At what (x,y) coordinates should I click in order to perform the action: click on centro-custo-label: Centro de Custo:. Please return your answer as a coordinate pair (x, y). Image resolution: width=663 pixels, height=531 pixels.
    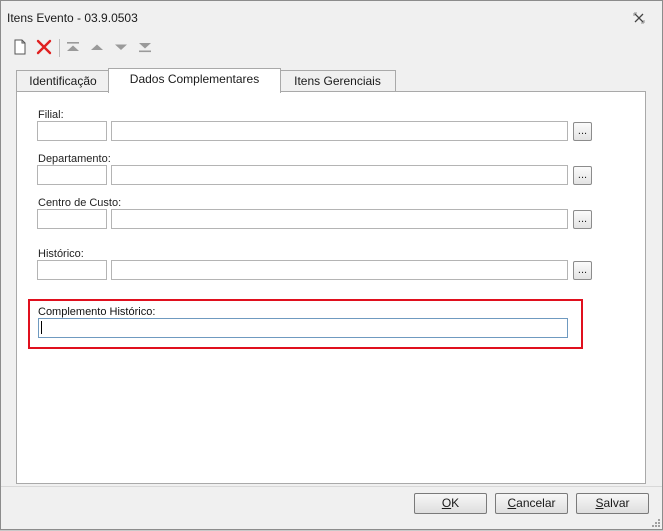
    Looking at the image, I should click on (80, 203).